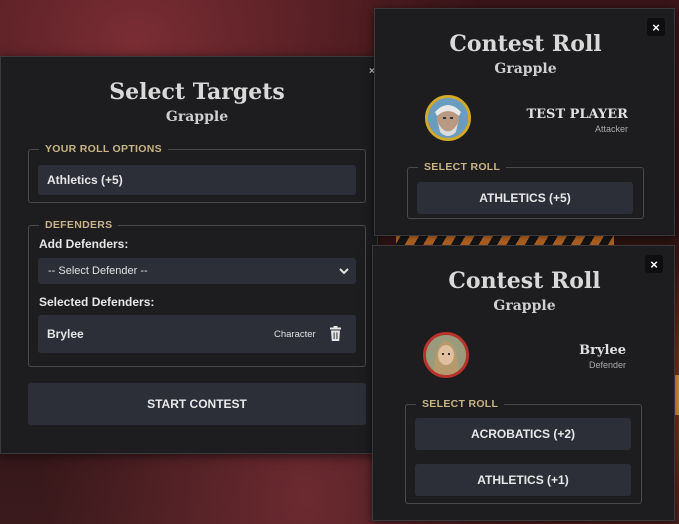 This screenshot has width=679, height=524. I want to click on chevron-down-icon, so click(344, 272).